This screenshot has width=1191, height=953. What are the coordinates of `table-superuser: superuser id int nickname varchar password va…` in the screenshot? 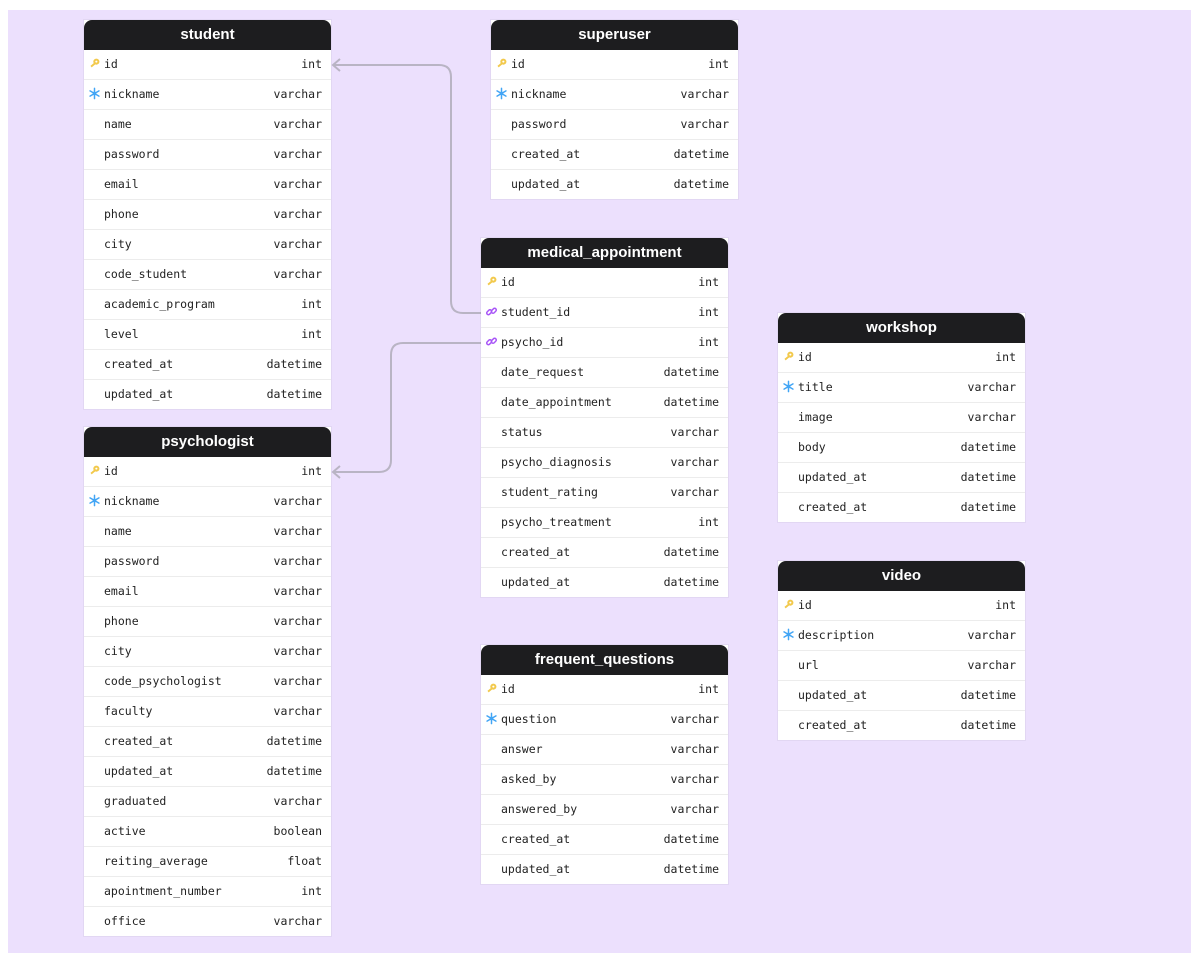 It's located at (614, 109).